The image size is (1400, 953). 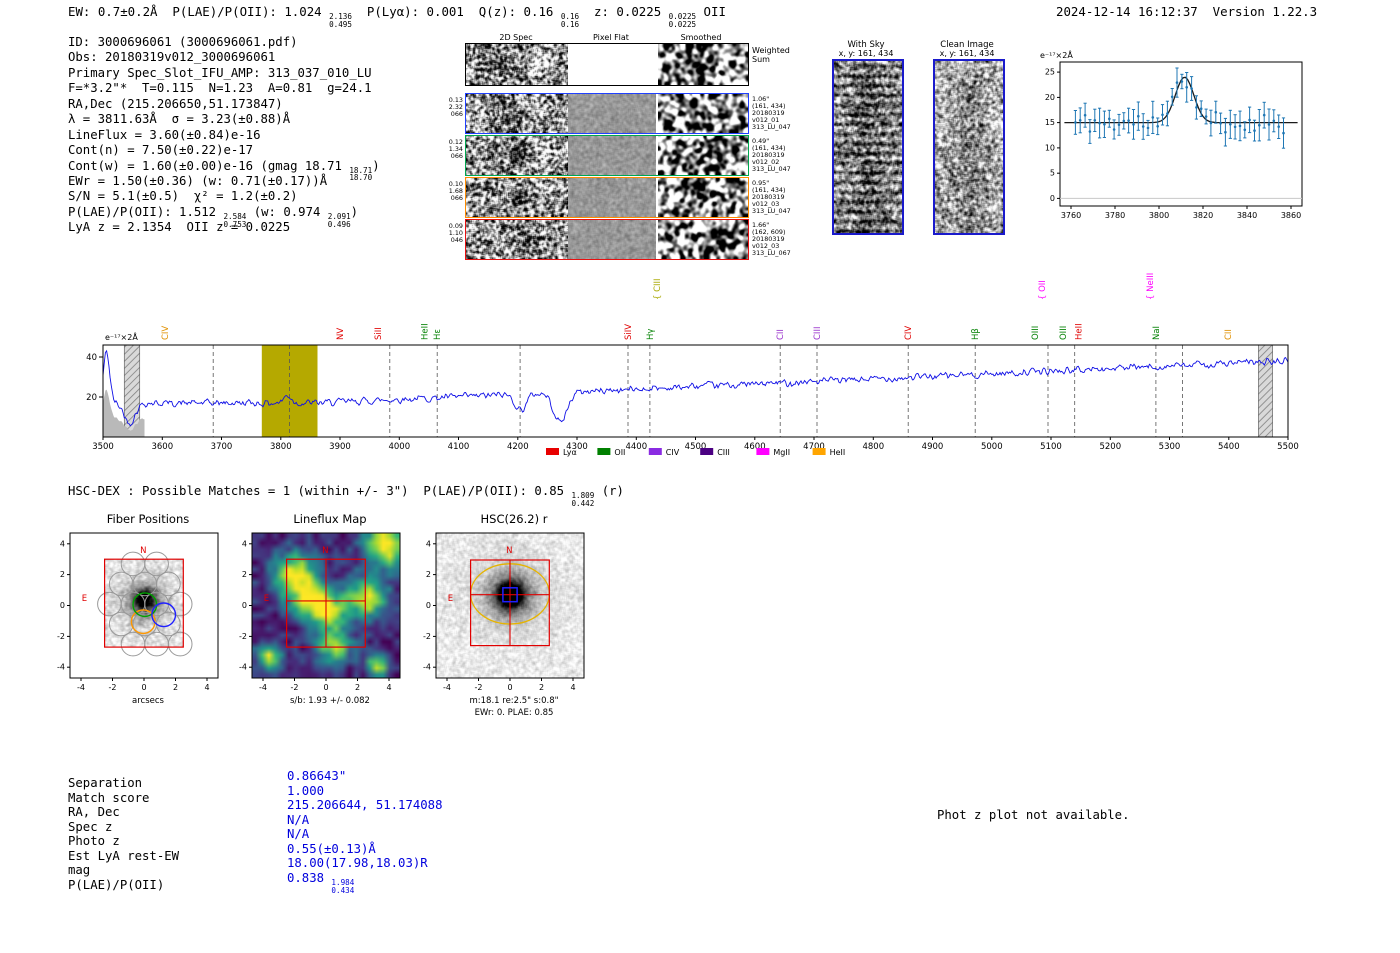 What do you see at coordinates (224, 88) in the screenshot?
I see `info-line: F=*3.2"* T=0.115 N=1.23 A=0.81 g=24.1` at bounding box center [224, 88].